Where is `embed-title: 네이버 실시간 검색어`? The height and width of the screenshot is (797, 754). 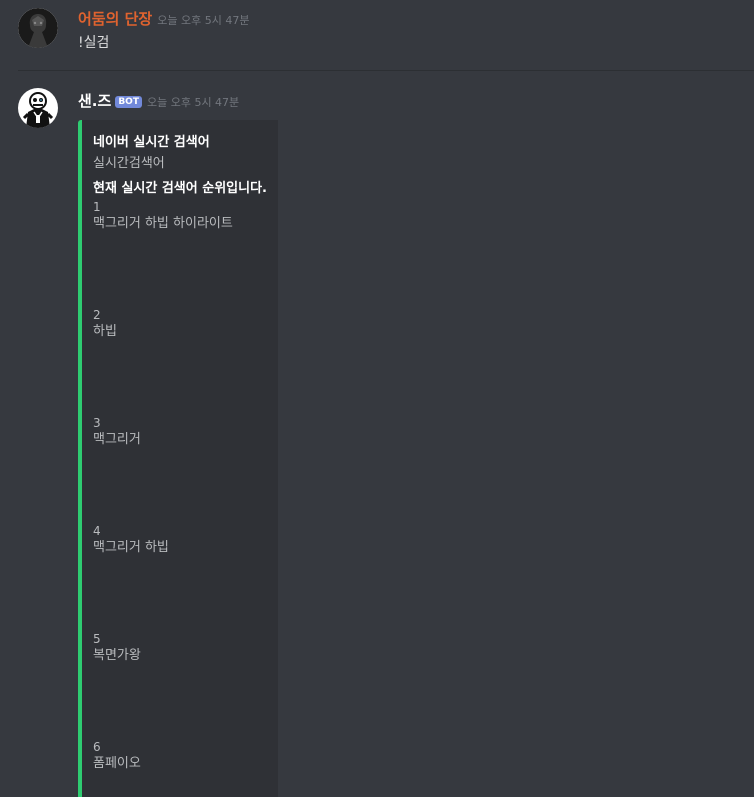 embed-title: 네이버 실시간 검색어 is located at coordinates (151, 142).